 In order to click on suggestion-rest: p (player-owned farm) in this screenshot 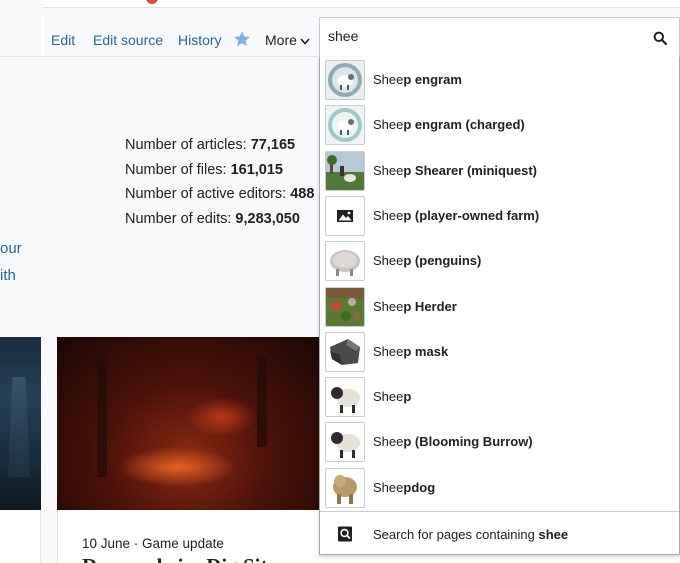, I will do `click(471, 215)`.